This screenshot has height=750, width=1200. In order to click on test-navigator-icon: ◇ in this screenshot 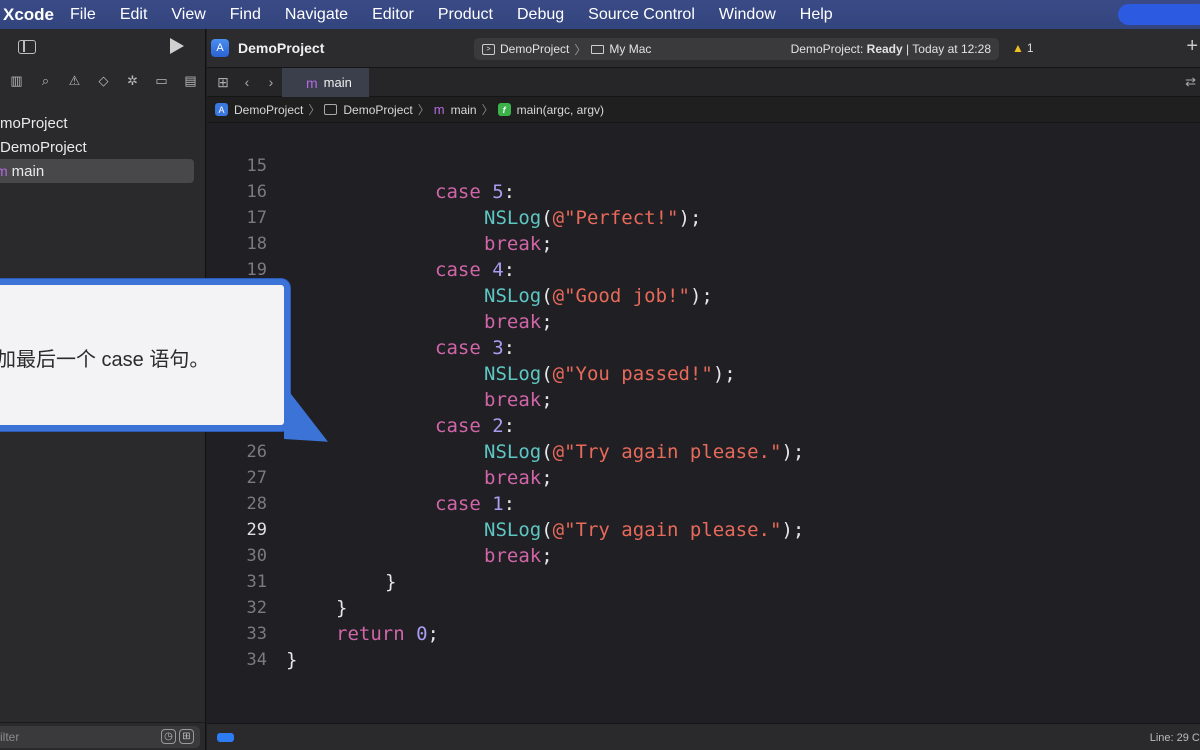, I will do `click(103, 81)`.